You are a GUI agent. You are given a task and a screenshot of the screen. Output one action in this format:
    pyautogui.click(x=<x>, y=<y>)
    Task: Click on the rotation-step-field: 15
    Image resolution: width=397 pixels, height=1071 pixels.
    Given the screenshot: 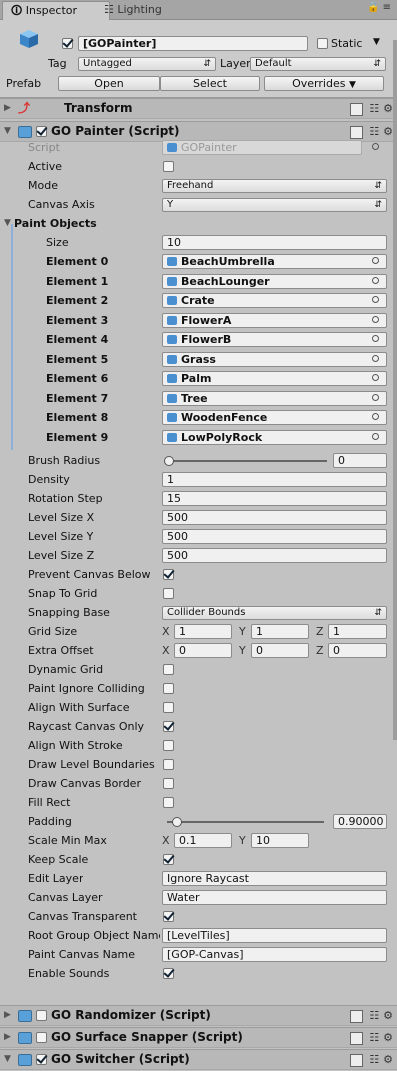 What is the action you would take?
    pyautogui.click(x=274, y=498)
    